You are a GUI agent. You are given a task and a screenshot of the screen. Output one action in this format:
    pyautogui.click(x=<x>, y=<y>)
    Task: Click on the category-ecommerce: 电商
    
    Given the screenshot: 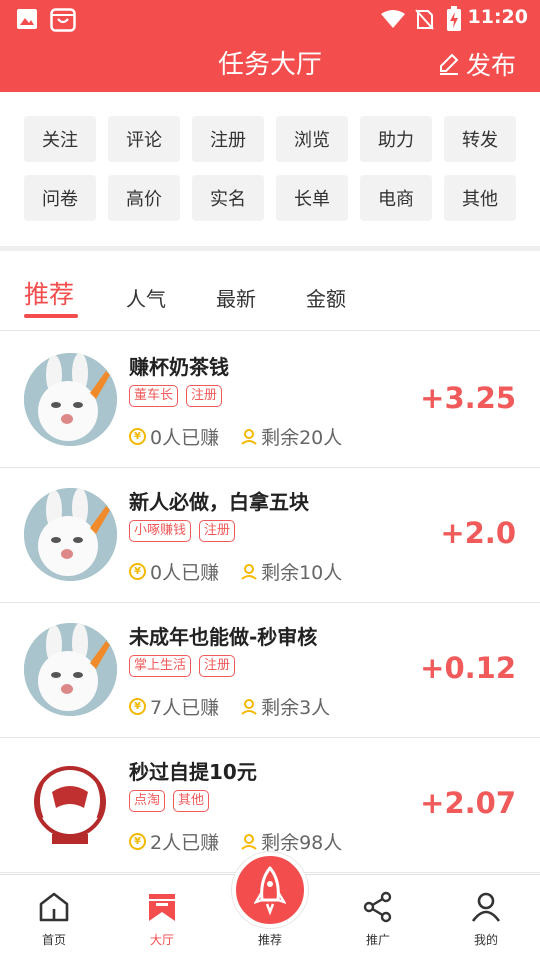 What is the action you would take?
    pyautogui.click(x=396, y=198)
    